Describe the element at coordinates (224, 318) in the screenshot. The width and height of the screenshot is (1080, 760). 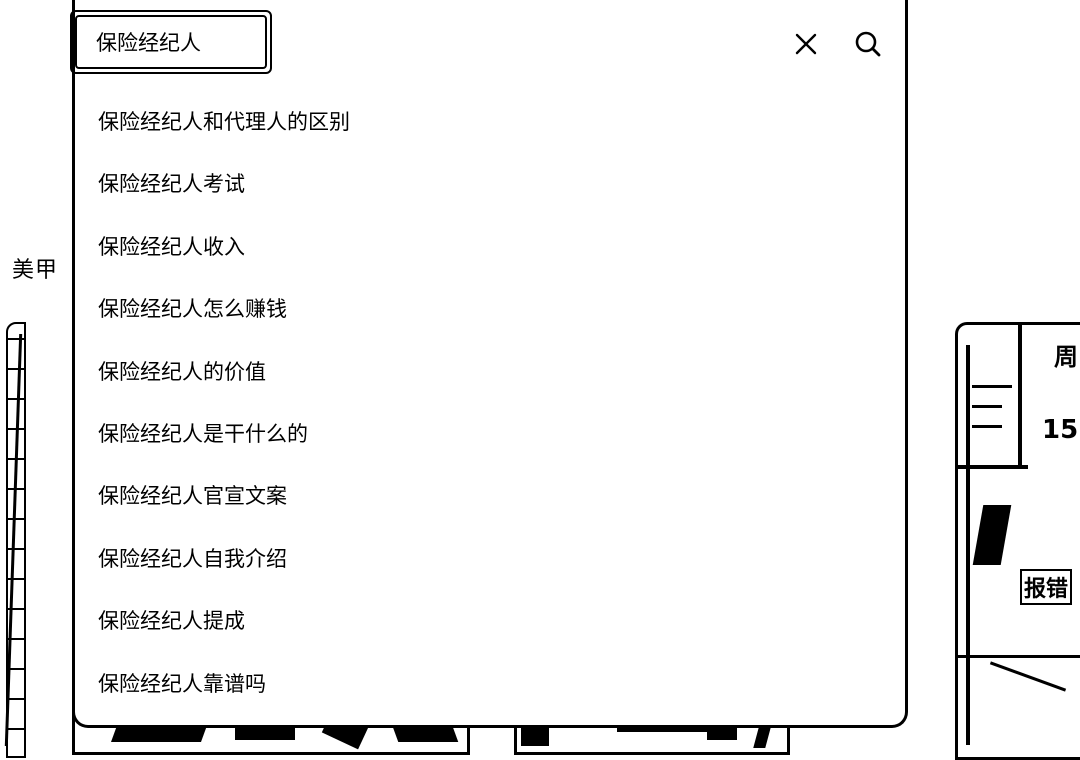
I see `suggestion-item: 保险经纪人怎么赚钱` at that location.